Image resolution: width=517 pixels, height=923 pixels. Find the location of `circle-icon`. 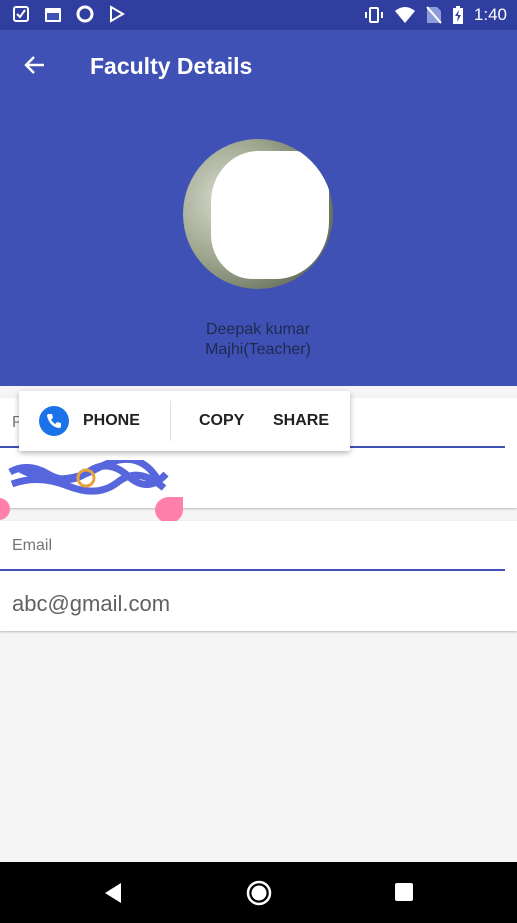

circle-icon is located at coordinates (85, 14).